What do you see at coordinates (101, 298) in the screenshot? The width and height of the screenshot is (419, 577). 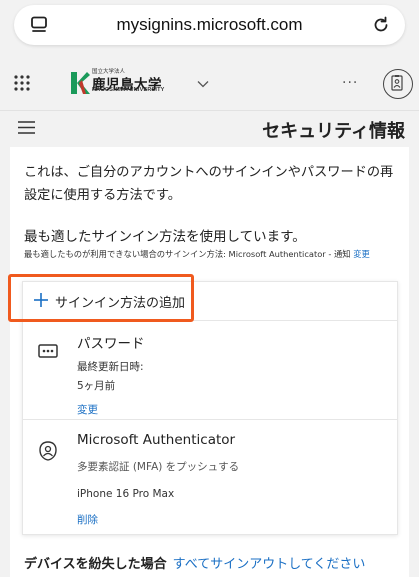 I see `highlight-annotation` at bounding box center [101, 298].